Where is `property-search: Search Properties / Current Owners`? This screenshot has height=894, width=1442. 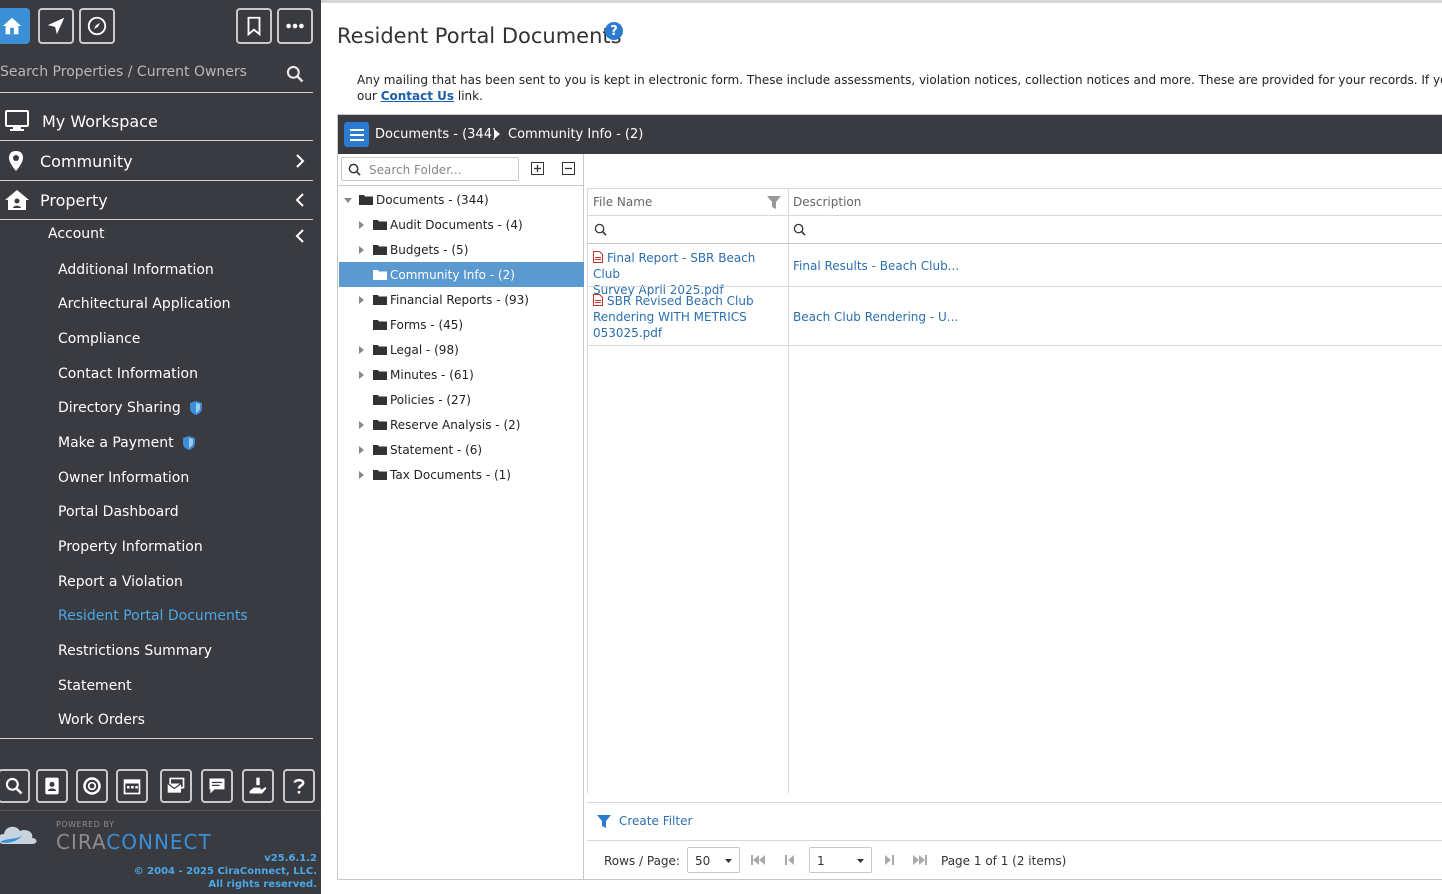
property-search: Search Properties / Current Owners is located at coordinates (156, 74).